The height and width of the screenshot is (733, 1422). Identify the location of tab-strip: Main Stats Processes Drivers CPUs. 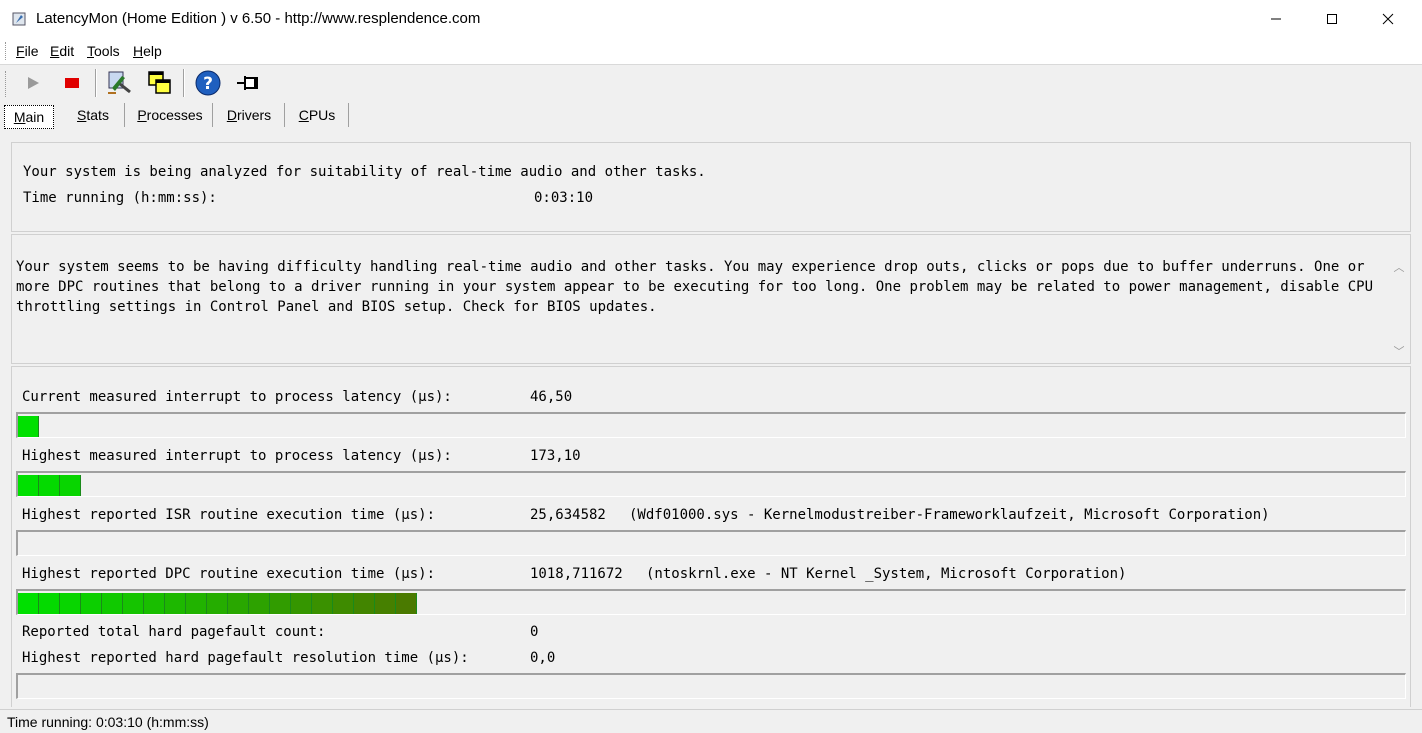
(711, 116).